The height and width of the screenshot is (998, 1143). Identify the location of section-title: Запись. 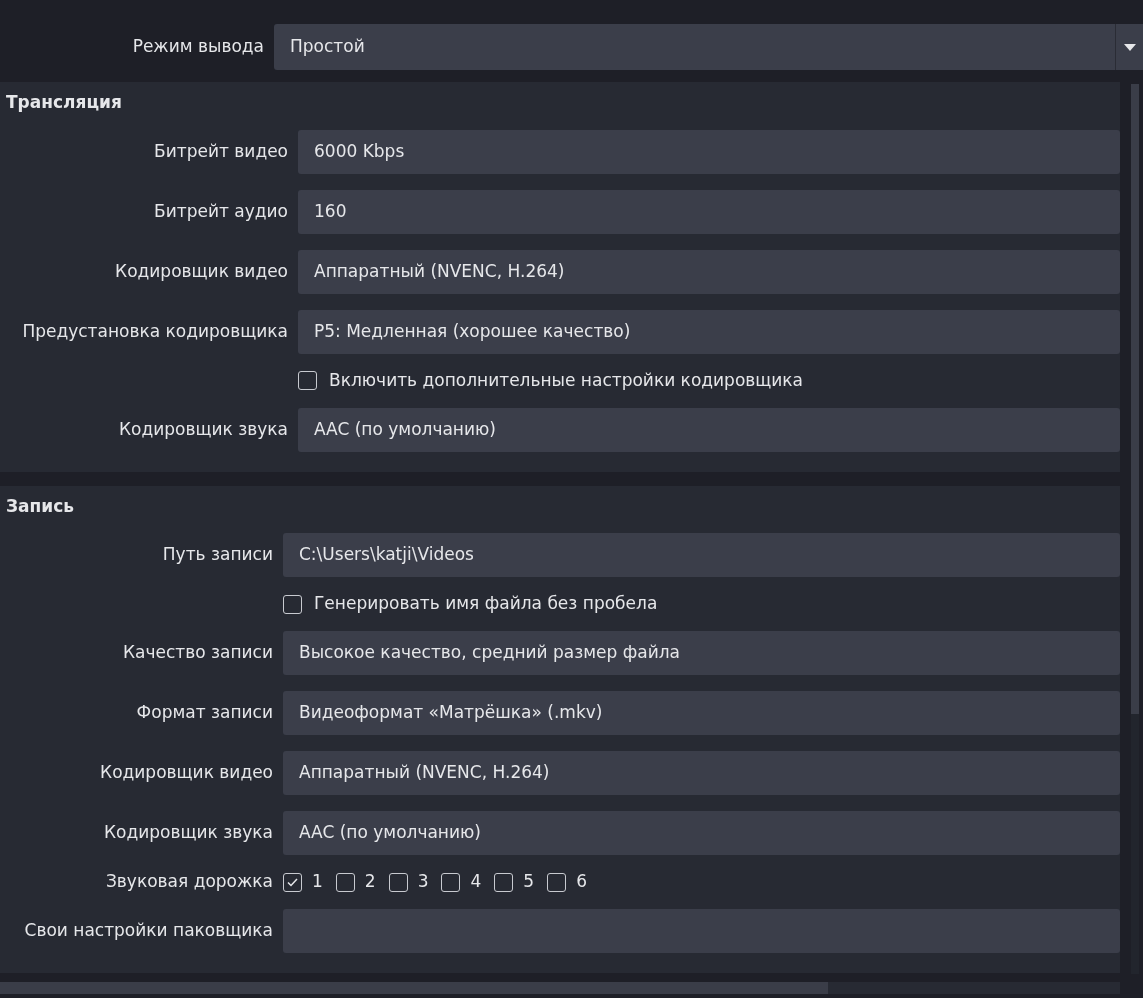
(40, 505).